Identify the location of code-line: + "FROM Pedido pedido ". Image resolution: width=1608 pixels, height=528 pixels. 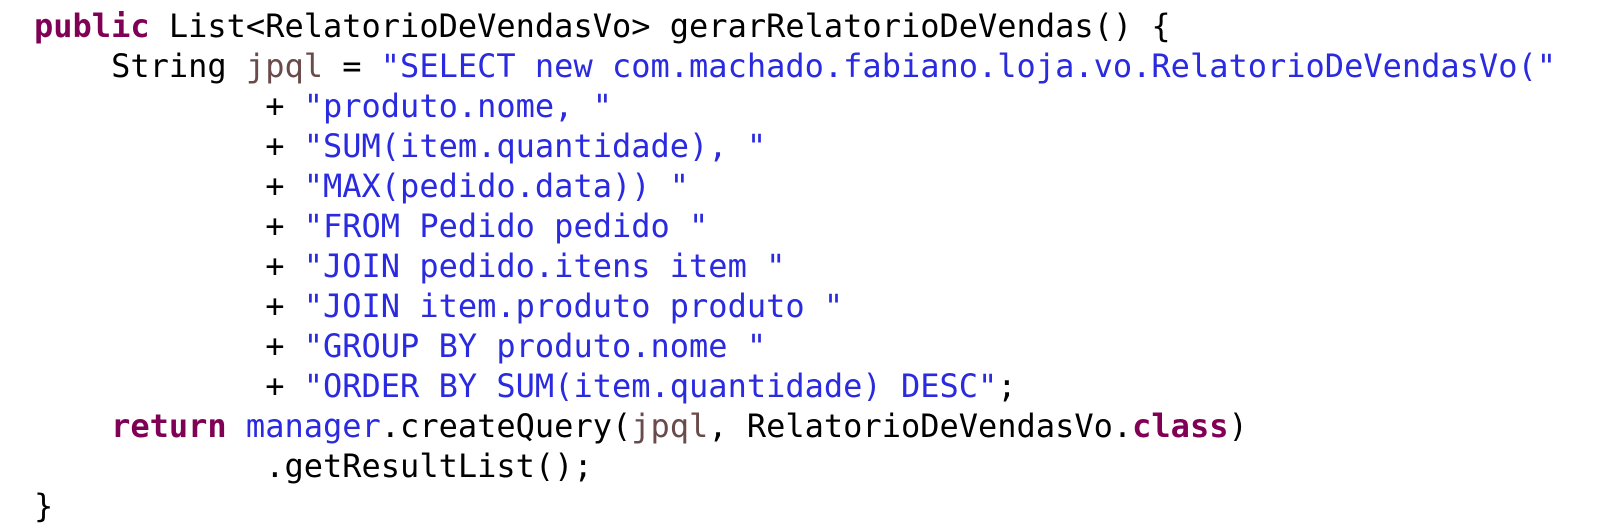
(804, 226).